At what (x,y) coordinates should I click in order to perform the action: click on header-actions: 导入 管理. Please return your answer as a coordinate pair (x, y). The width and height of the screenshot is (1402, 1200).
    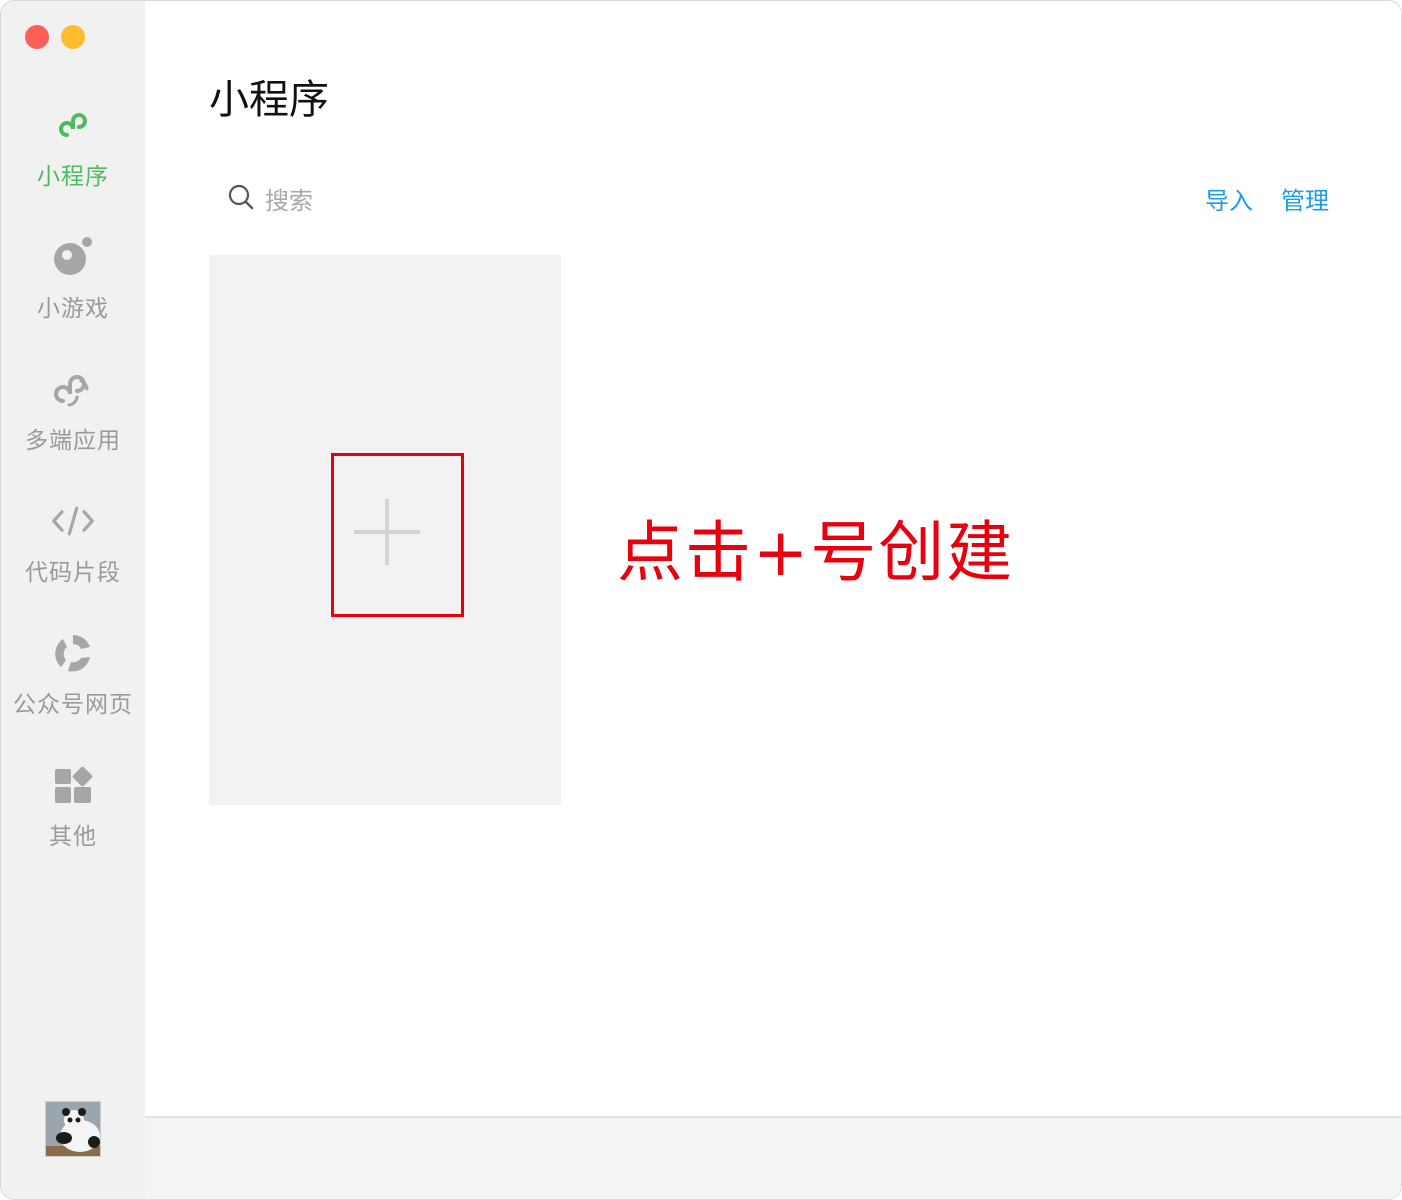
    Looking at the image, I should click on (1267, 198).